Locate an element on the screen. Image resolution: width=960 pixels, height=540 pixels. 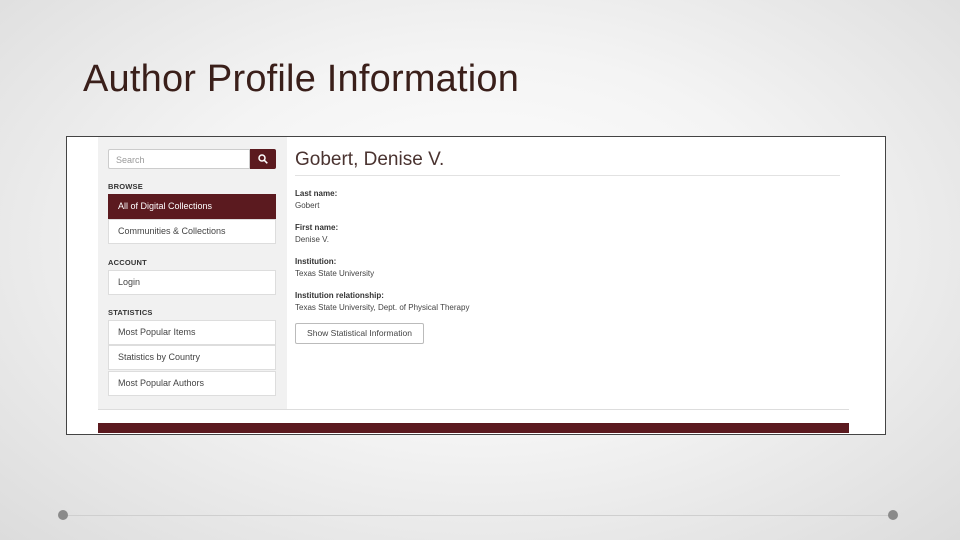
sidebar-item-login: Login is located at coordinates (192, 282).